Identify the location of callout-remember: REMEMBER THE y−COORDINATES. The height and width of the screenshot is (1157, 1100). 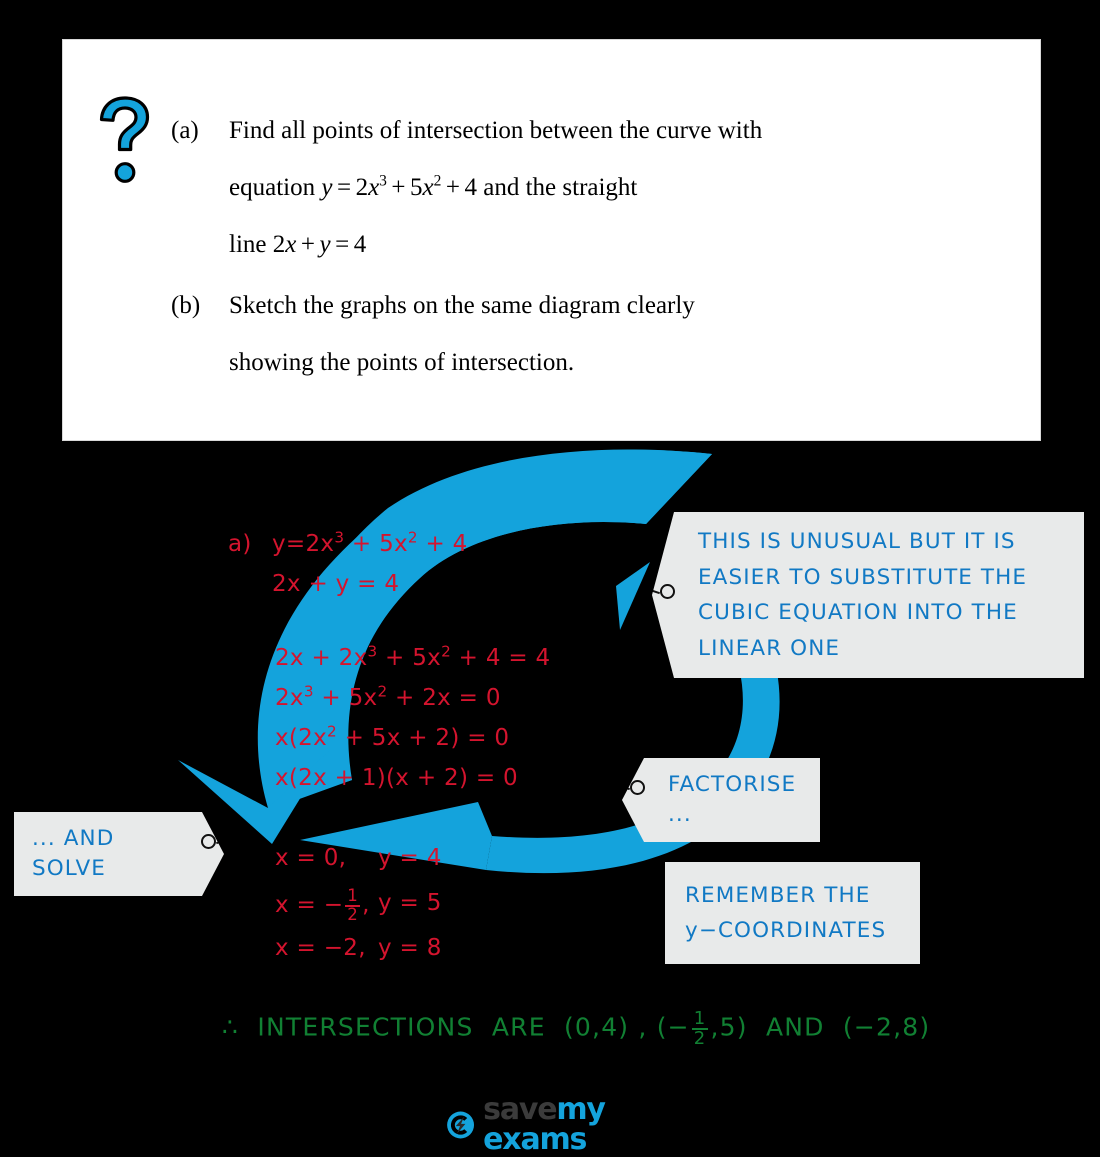
(792, 913).